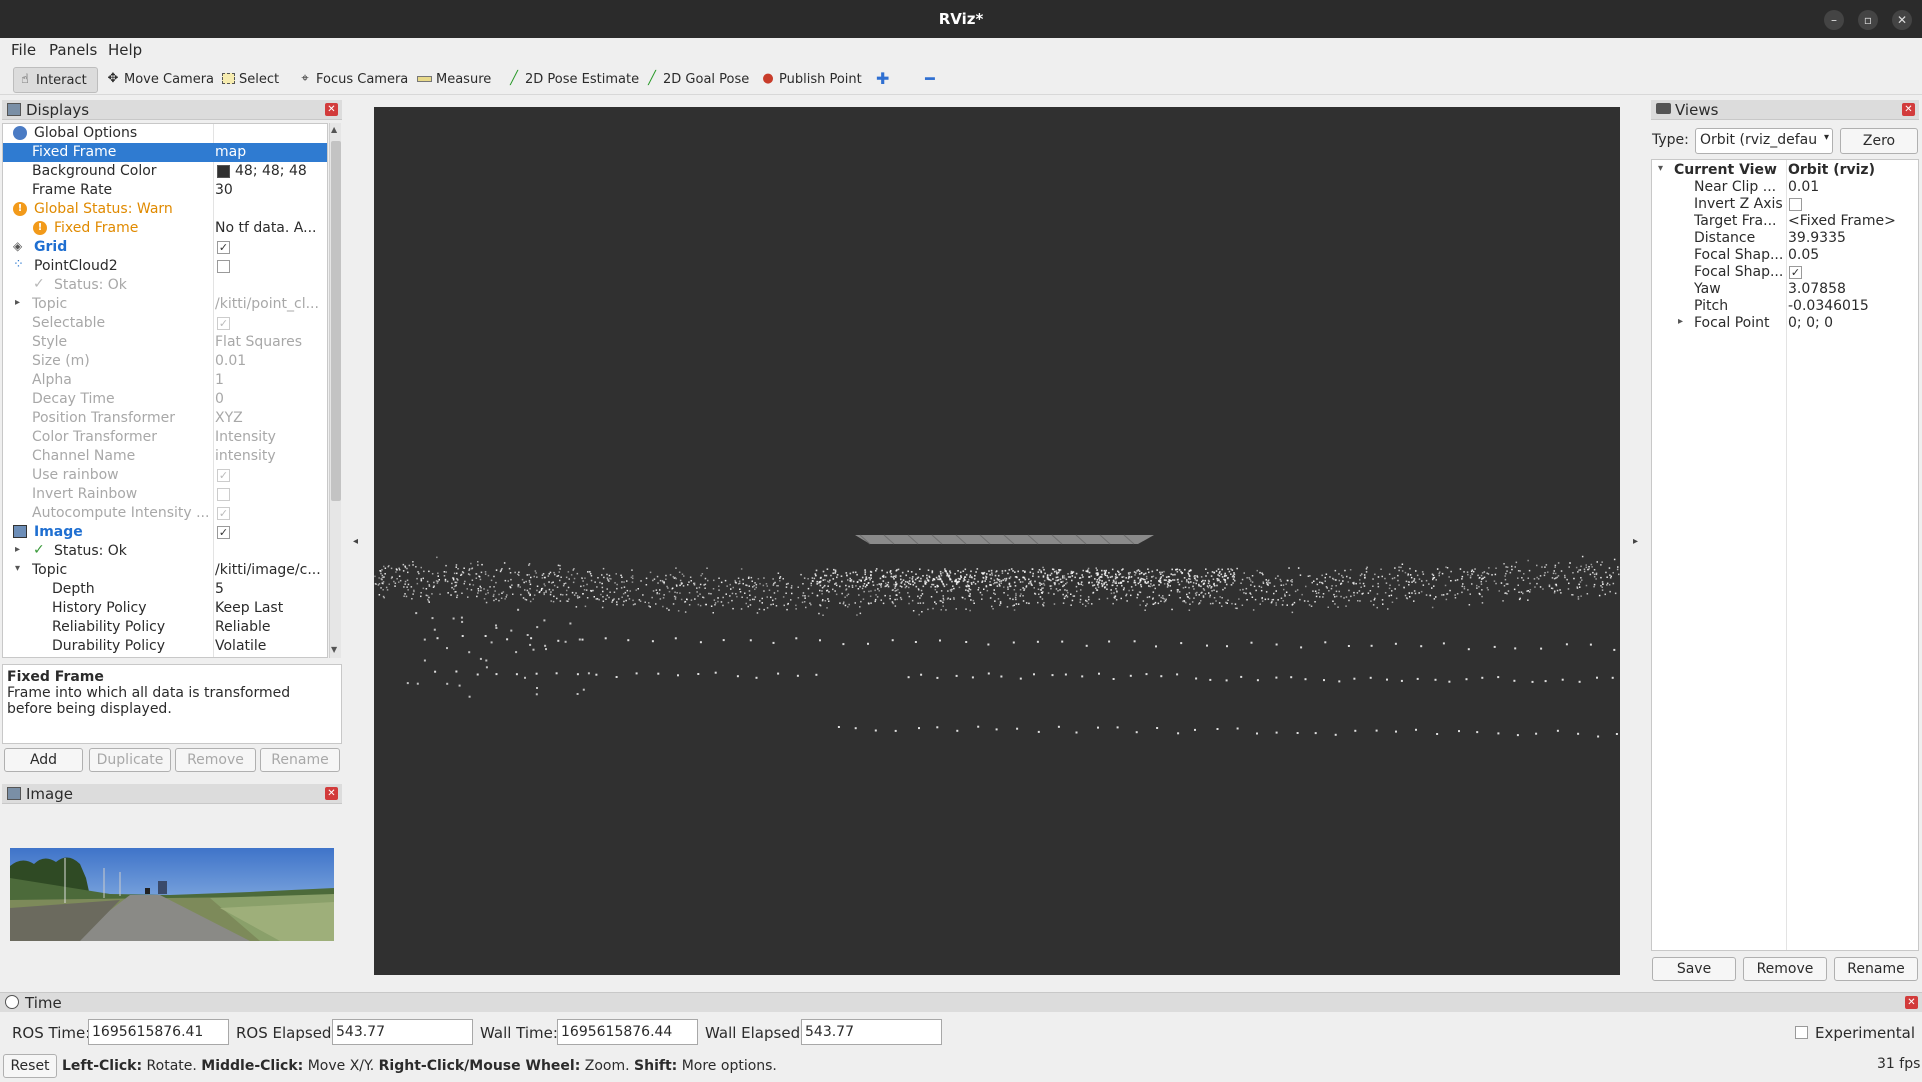 The image size is (1922, 1082). I want to click on tree-row-decay-time: Decay Time 0, so click(165, 399).